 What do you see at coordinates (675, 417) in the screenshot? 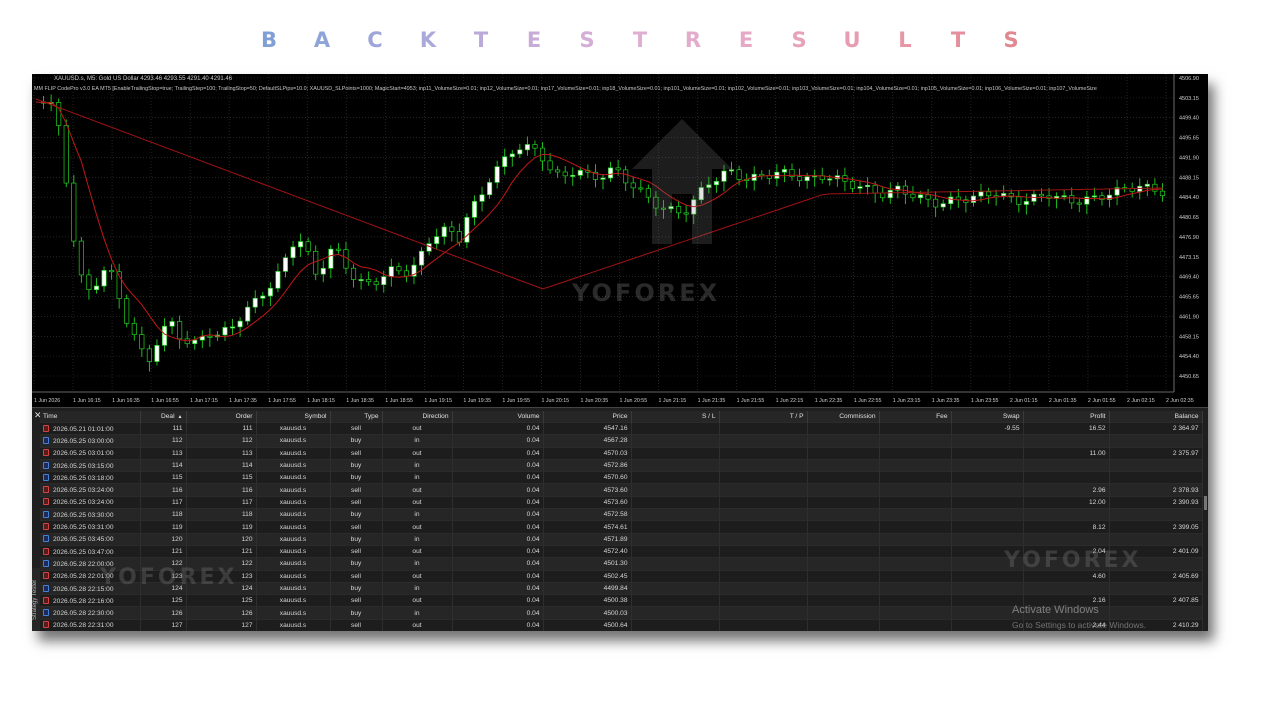
I see `column-header: S / L` at bounding box center [675, 417].